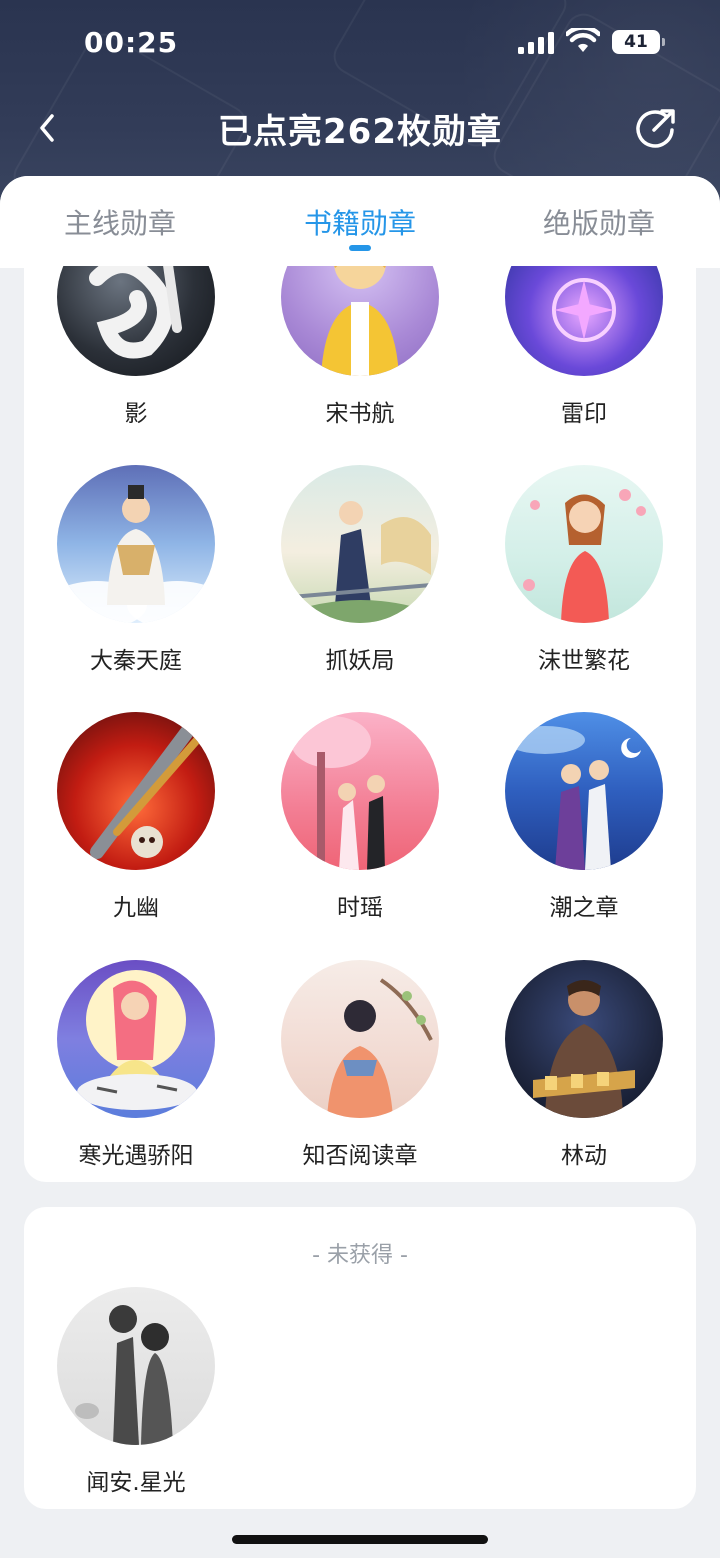 This screenshot has width=720, height=1558. What do you see at coordinates (638, 42) in the screenshot?
I see `battery-indicator: 41` at bounding box center [638, 42].